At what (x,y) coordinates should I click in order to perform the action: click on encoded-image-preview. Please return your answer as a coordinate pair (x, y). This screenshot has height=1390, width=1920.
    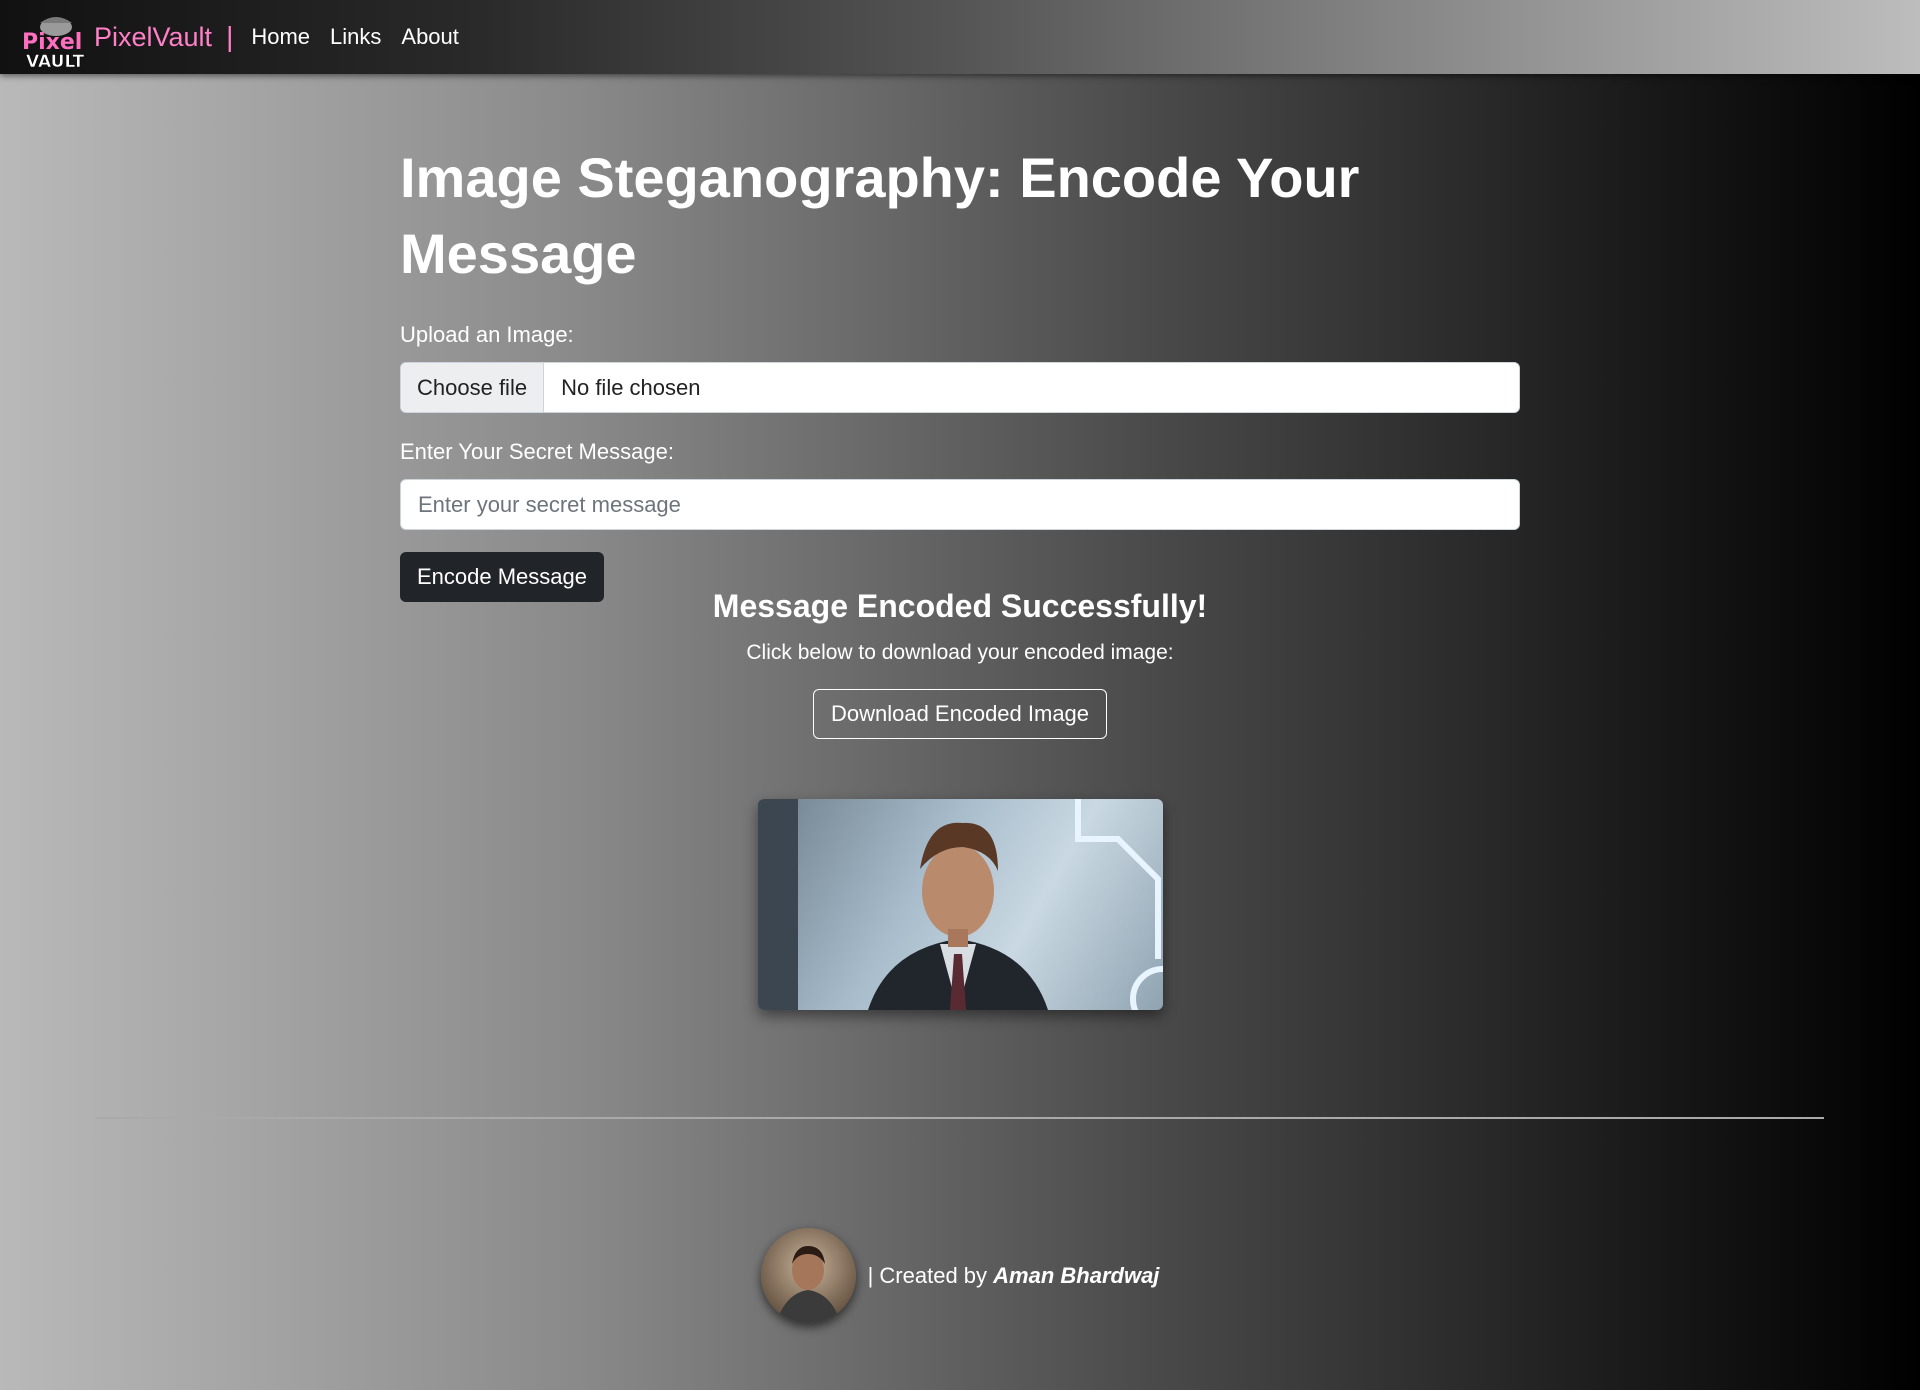
    Looking at the image, I should click on (960, 904).